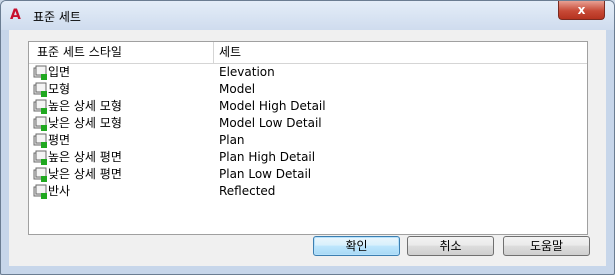  I want to click on list-item: 높은 상세 평면 Plan High Detail, so click(308, 157).